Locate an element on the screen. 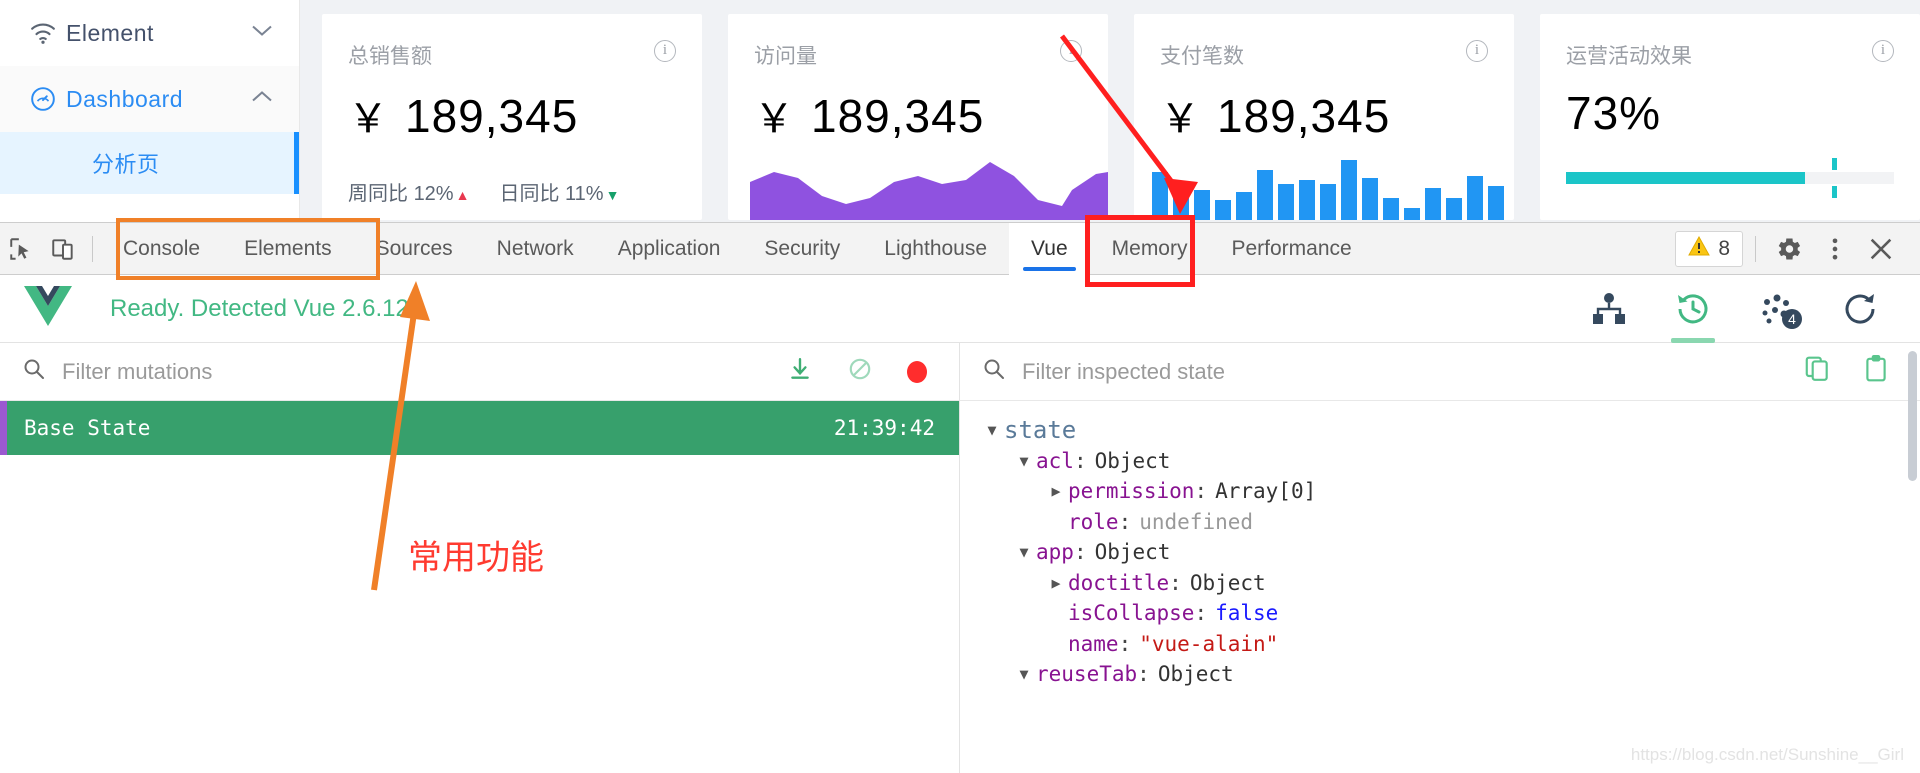  tab-vue: Vue is located at coordinates (1049, 248).